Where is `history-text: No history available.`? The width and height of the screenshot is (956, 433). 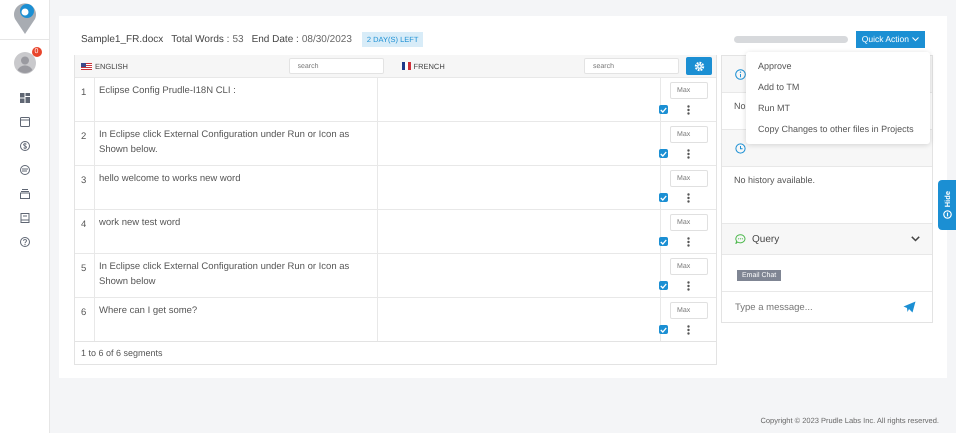 history-text: No history available. is located at coordinates (775, 180).